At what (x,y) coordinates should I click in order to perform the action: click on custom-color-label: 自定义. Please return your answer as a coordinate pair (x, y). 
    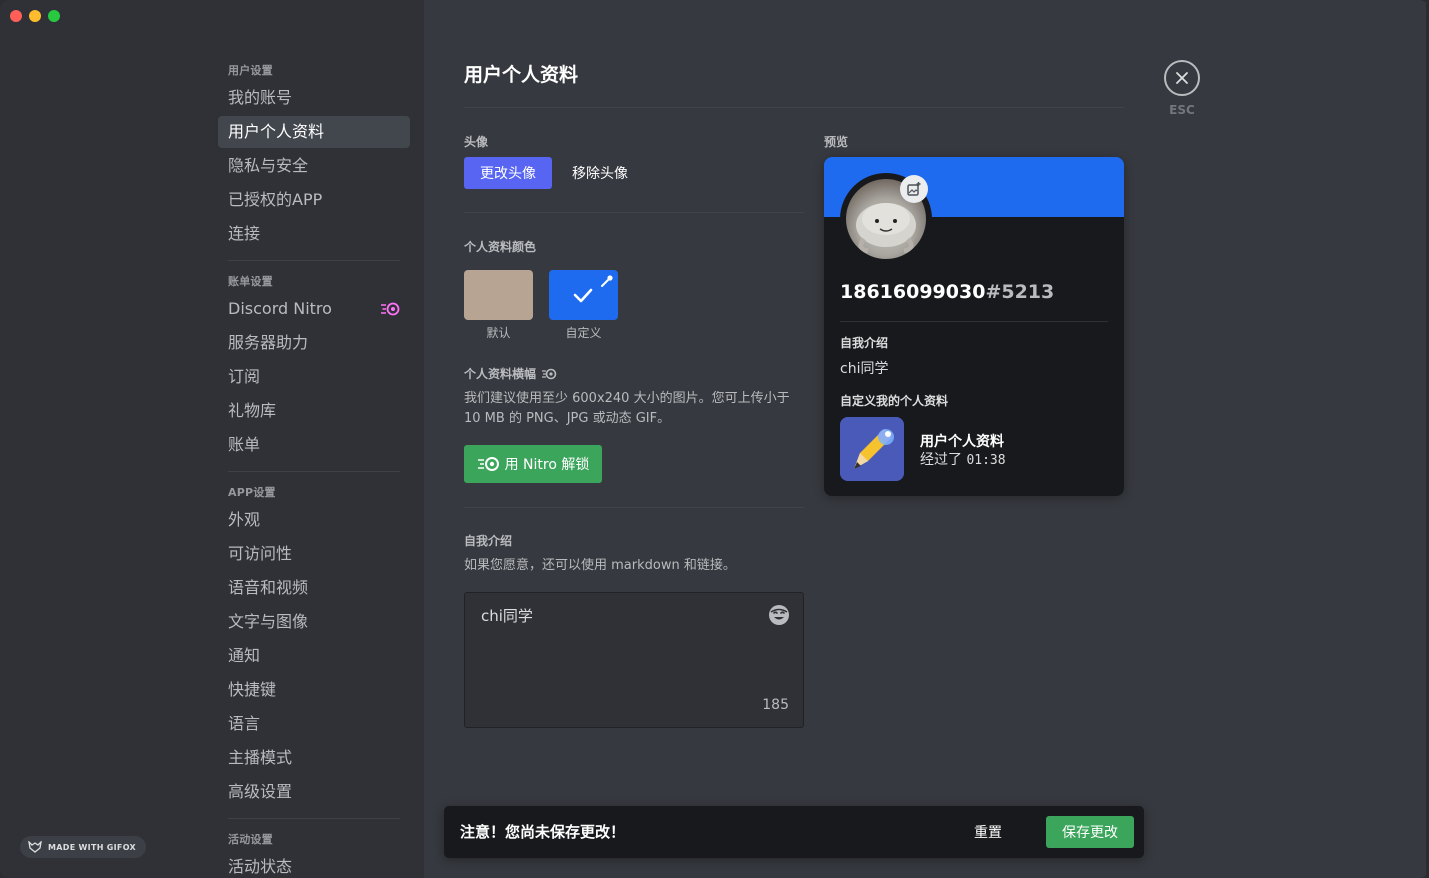
    Looking at the image, I should click on (583, 333).